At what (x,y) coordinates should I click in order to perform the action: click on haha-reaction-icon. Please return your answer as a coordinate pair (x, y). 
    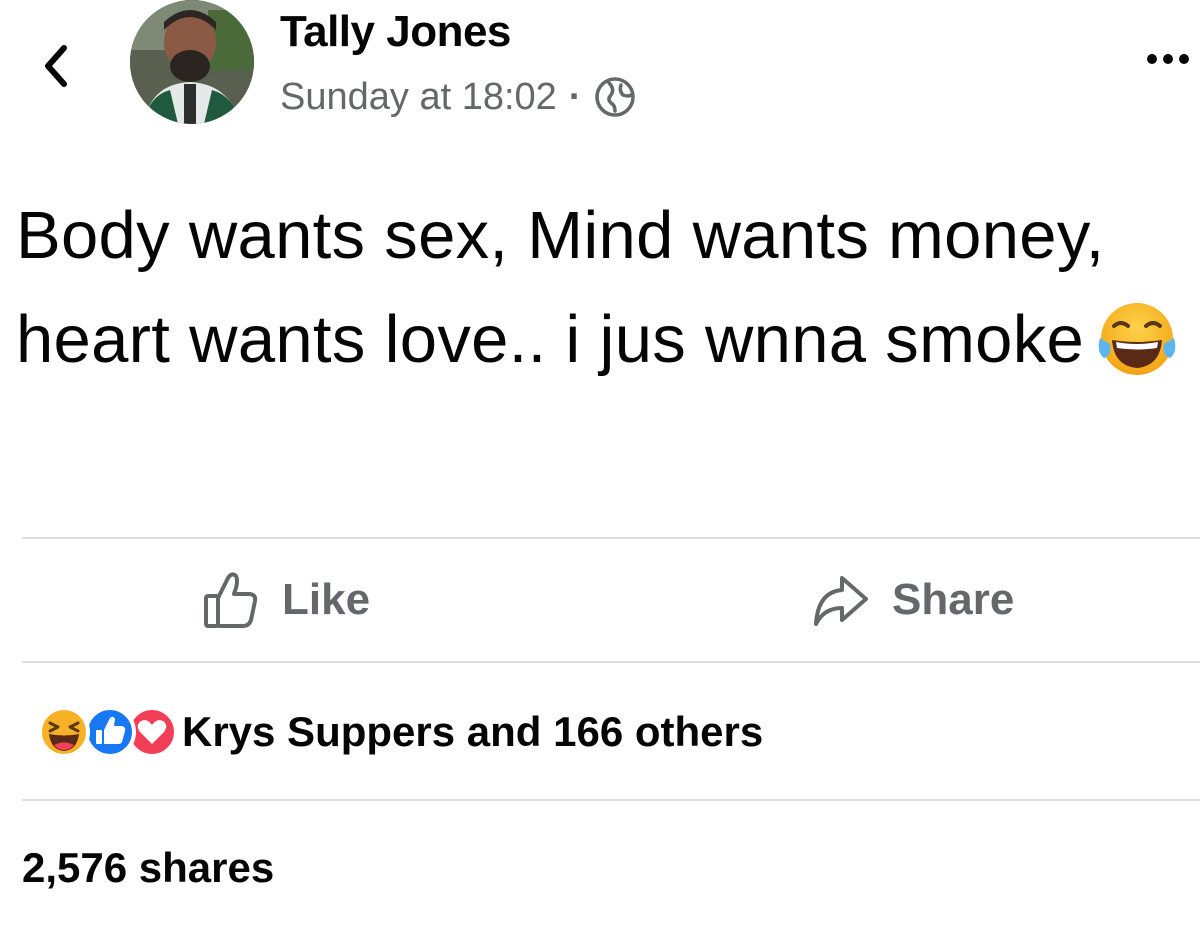
    Looking at the image, I should click on (64, 732).